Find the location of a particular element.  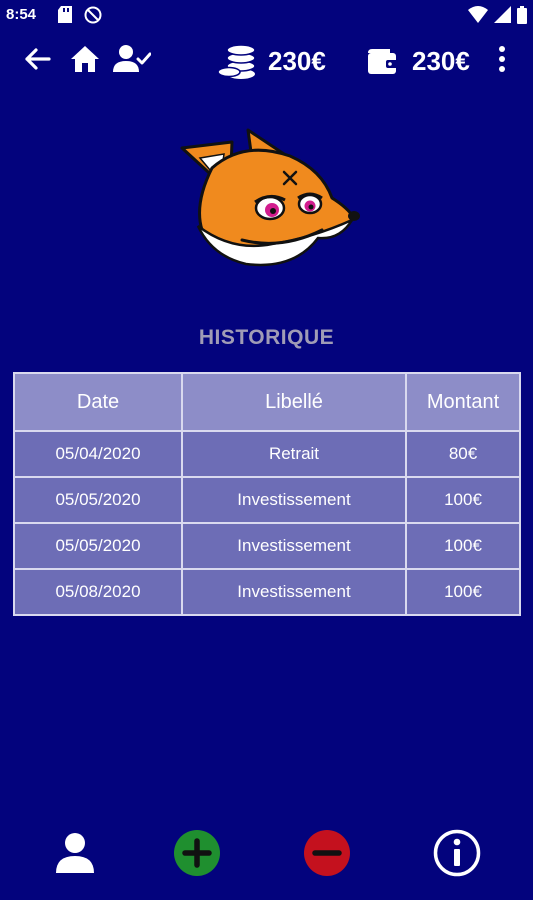

add-button is located at coordinates (197, 855).